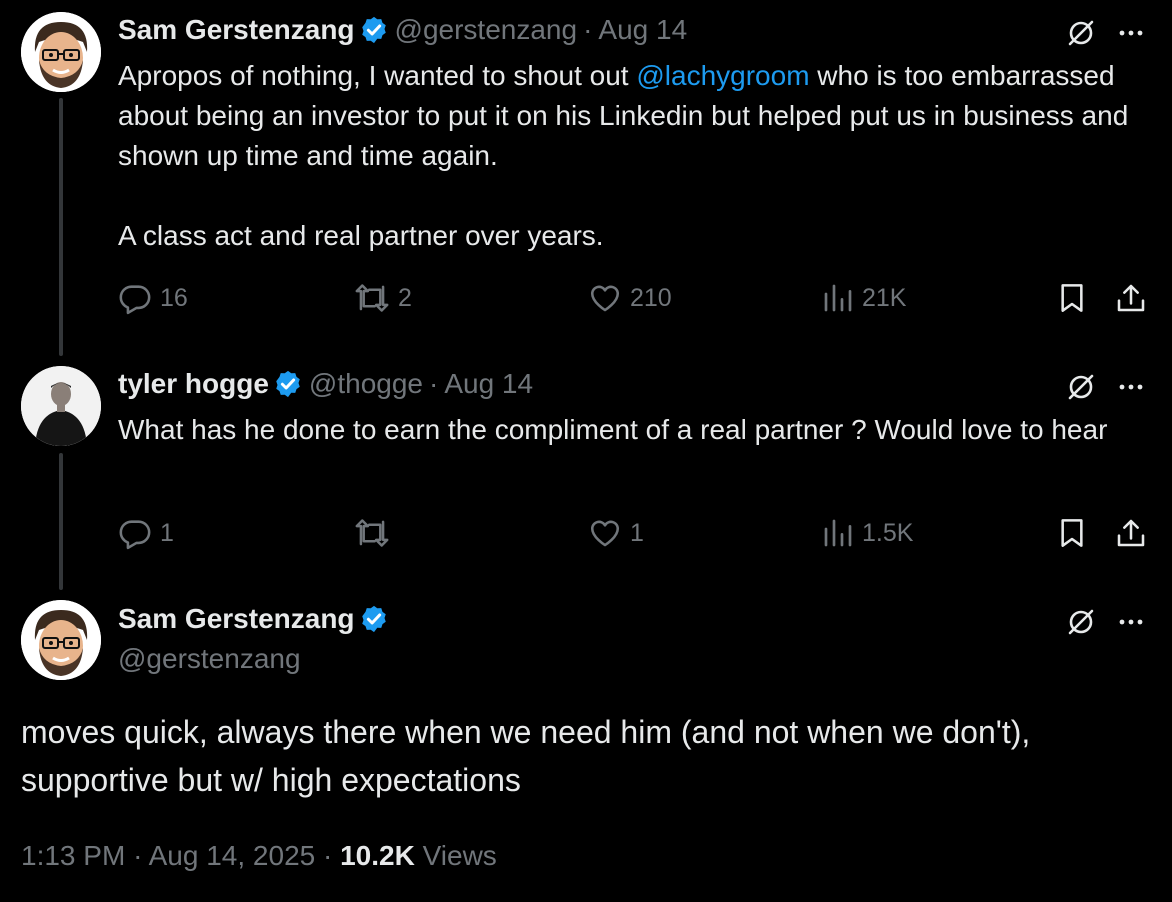  What do you see at coordinates (271, 780) in the screenshot?
I see `tweet-line: supportive but w/ high expectations` at bounding box center [271, 780].